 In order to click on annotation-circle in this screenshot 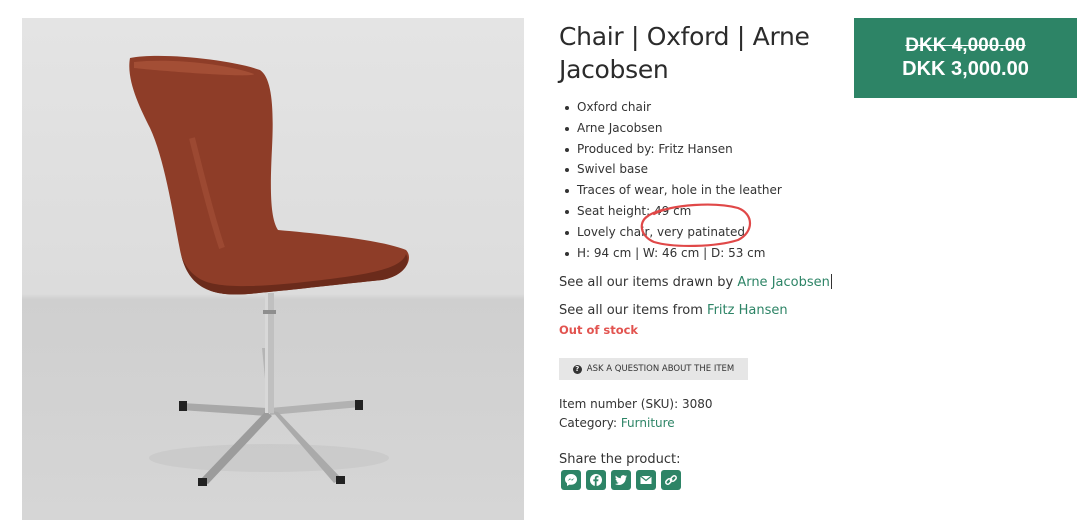, I will do `click(696, 225)`.